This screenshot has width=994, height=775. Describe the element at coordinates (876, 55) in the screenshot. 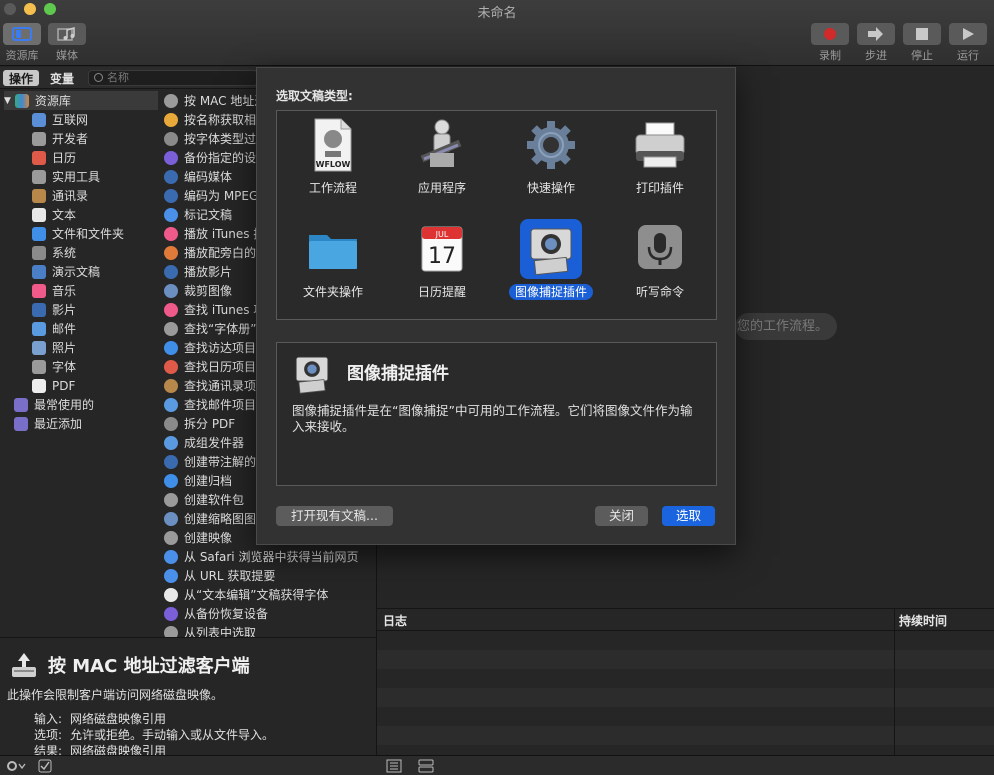

I see `step-label: 步进` at that location.